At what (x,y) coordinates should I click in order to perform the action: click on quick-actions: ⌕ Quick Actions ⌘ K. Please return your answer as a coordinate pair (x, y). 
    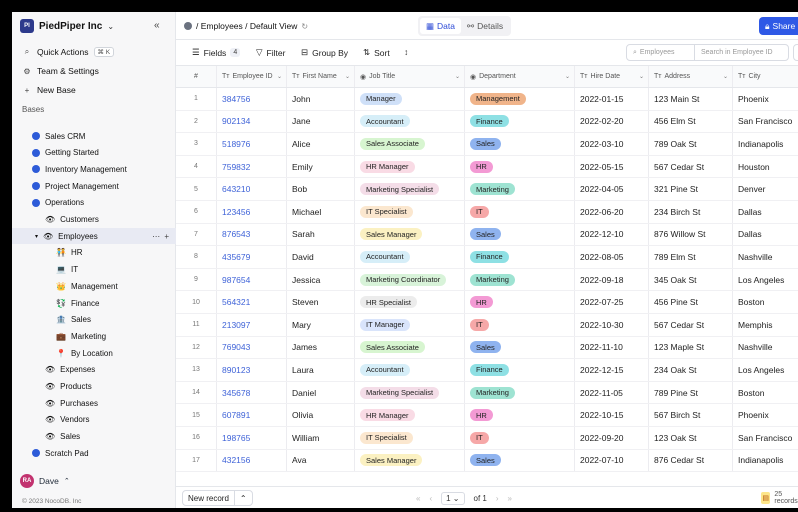
    Looking at the image, I should click on (97, 52).